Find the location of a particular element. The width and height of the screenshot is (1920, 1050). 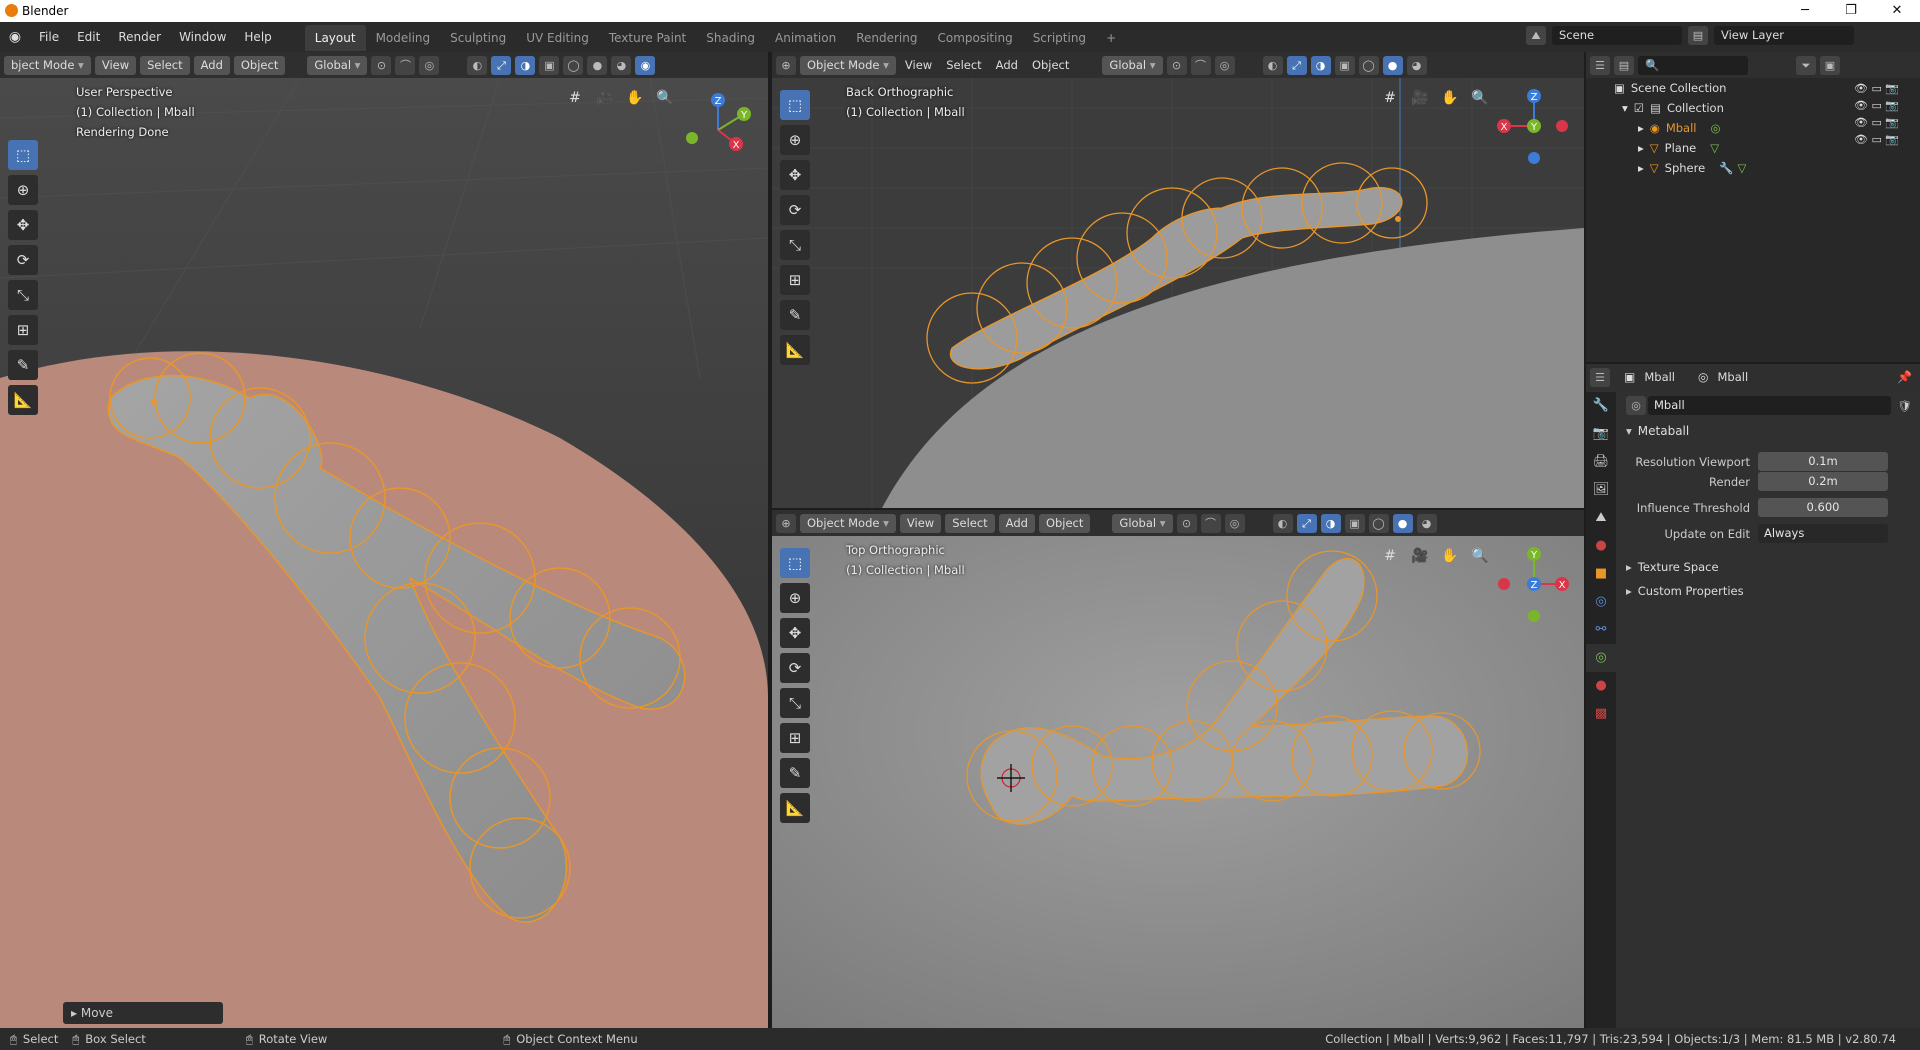

render-camera-icon: 📷 is located at coordinates (1892, 105).